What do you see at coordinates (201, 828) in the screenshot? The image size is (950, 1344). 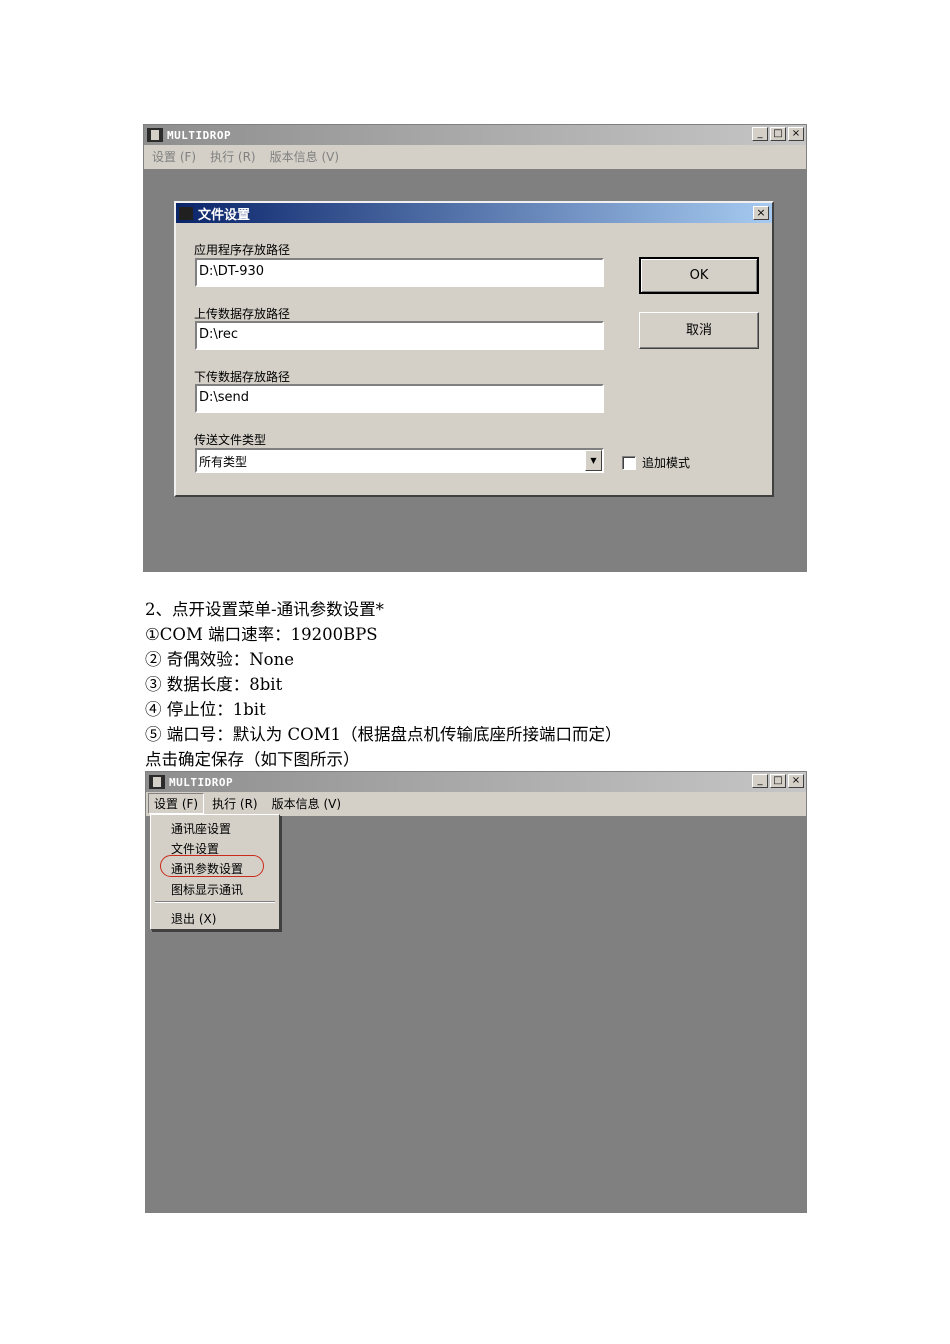 I see `menu-item-comm-port-settings: 通讯座设置` at bounding box center [201, 828].